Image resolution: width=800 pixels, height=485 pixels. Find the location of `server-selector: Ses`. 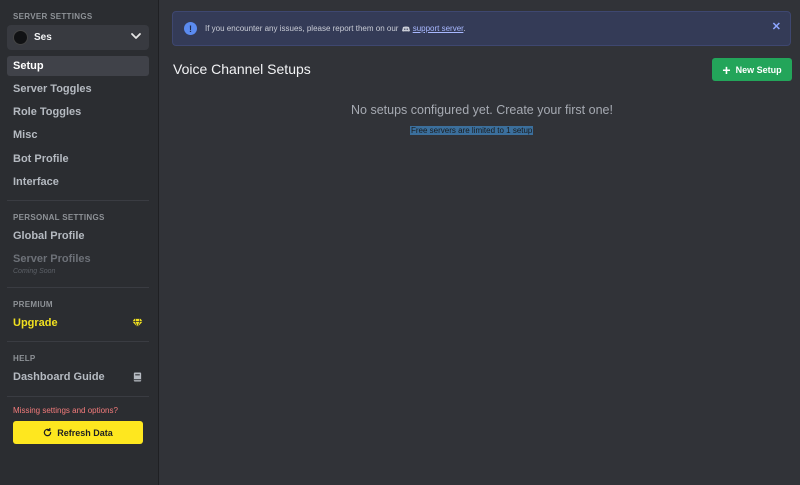

server-selector: Ses is located at coordinates (78, 37).